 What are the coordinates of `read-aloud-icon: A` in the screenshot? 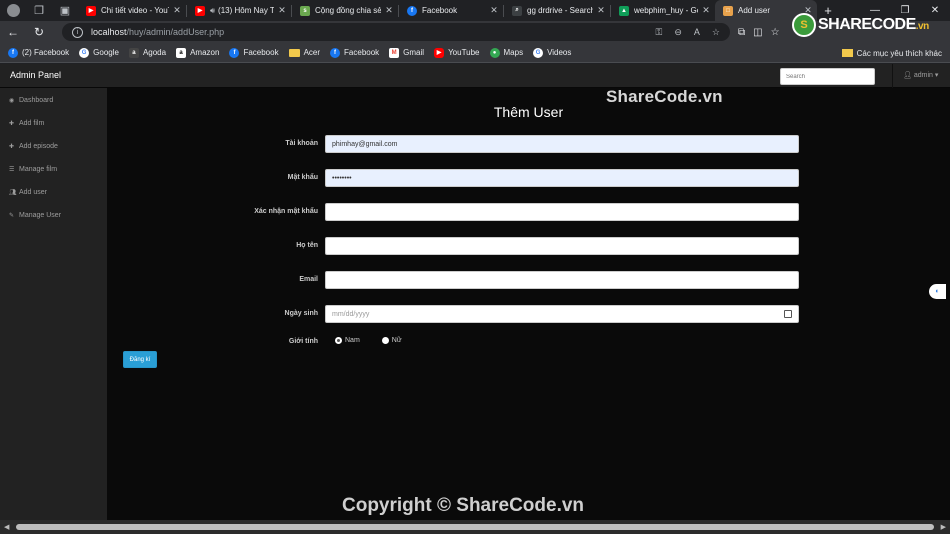 It's located at (697, 32).